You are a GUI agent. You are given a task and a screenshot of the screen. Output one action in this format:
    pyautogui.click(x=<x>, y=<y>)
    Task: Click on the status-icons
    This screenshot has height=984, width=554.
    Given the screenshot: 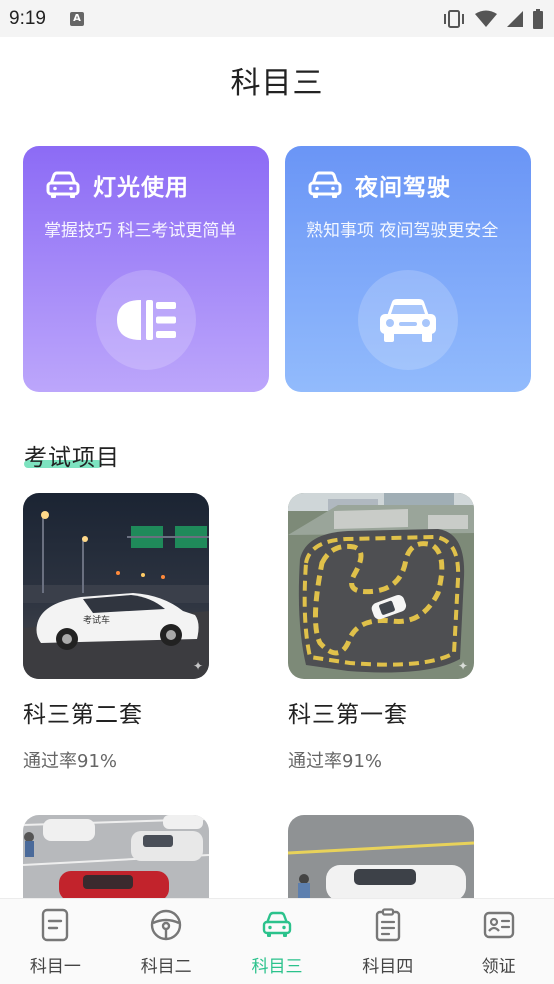 What is the action you would take?
    pyautogui.click(x=493, y=18)
    